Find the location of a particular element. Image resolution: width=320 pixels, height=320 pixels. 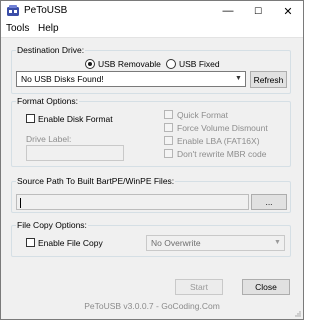

close-window-button: ✕ is located at coordinates (288, 11).